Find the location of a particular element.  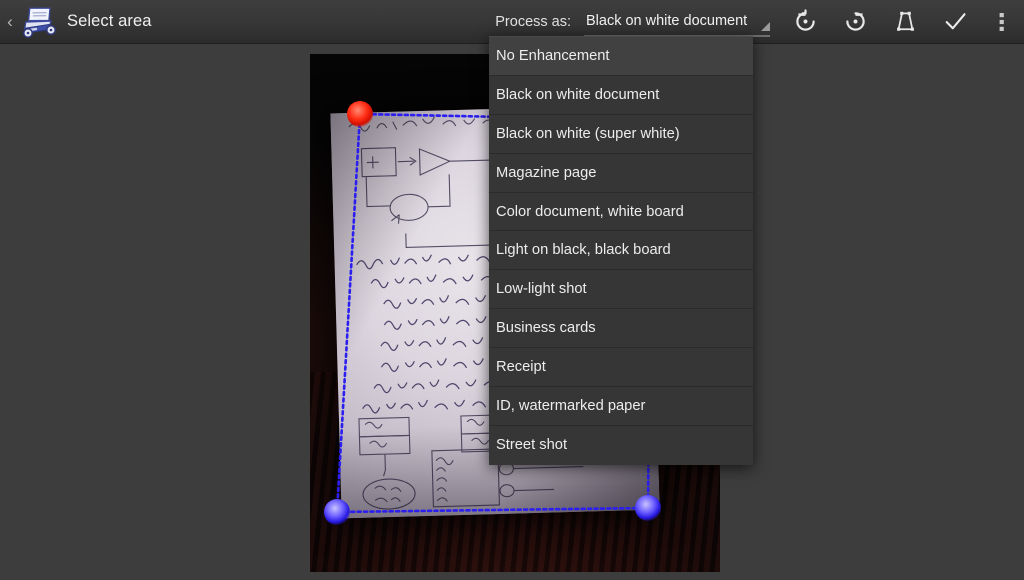

chevron-down-icon is located at coordinates (765, 26).